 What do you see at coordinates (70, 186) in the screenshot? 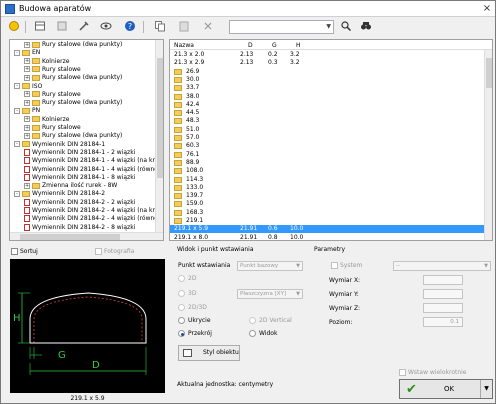
I see `tree-item: + Zmienna ilość rurek - 8W` at bounding box center [70, 186].